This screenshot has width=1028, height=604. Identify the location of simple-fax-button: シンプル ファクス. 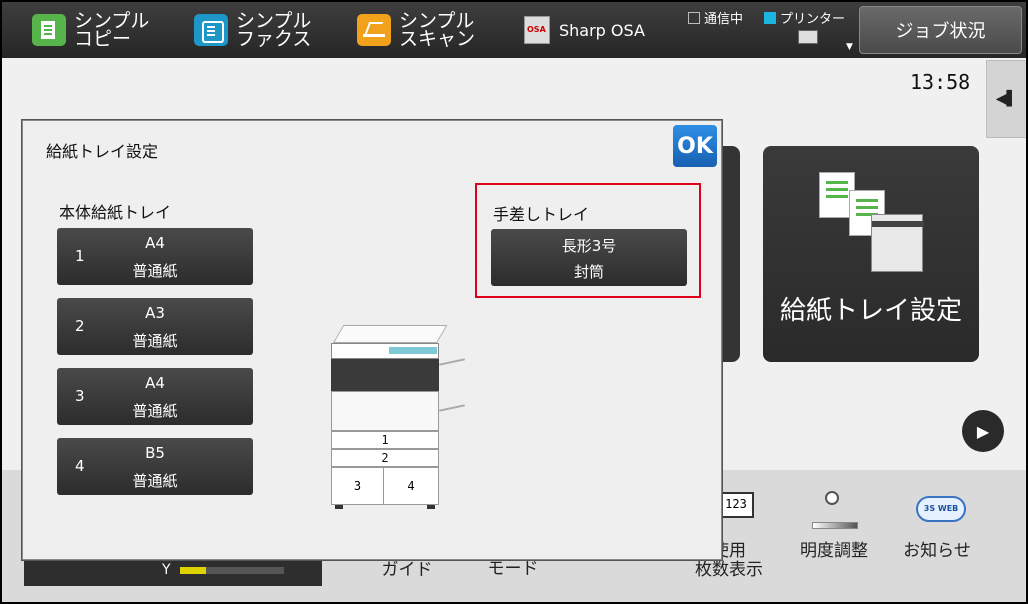
(252, 30).